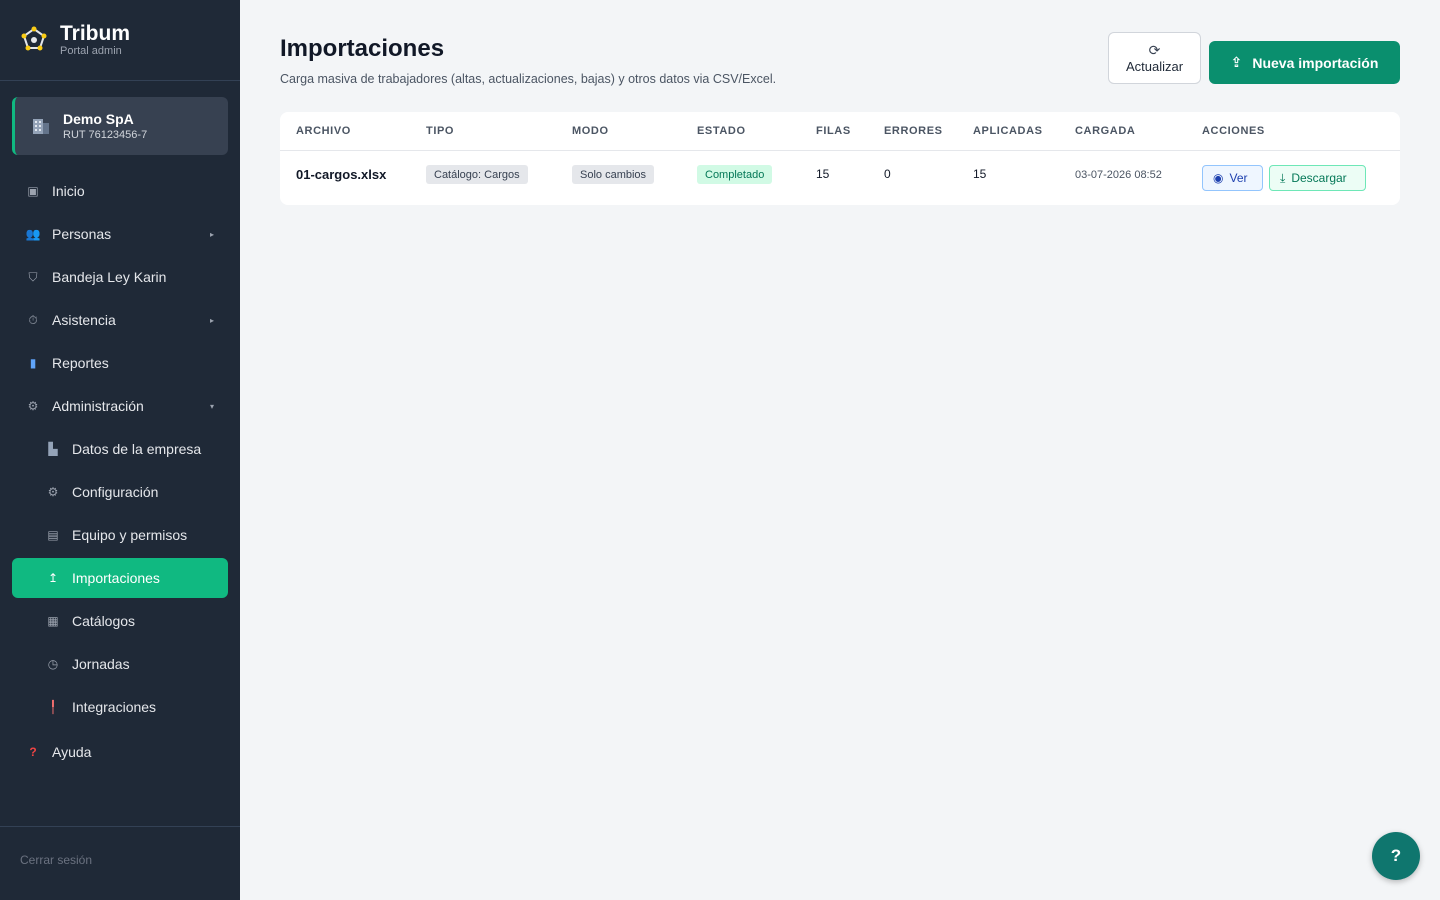 This screenshot has width=1440, height=900. I want to click on cell-cargada: 03-07-2026 08:52, so click(1118, 175).